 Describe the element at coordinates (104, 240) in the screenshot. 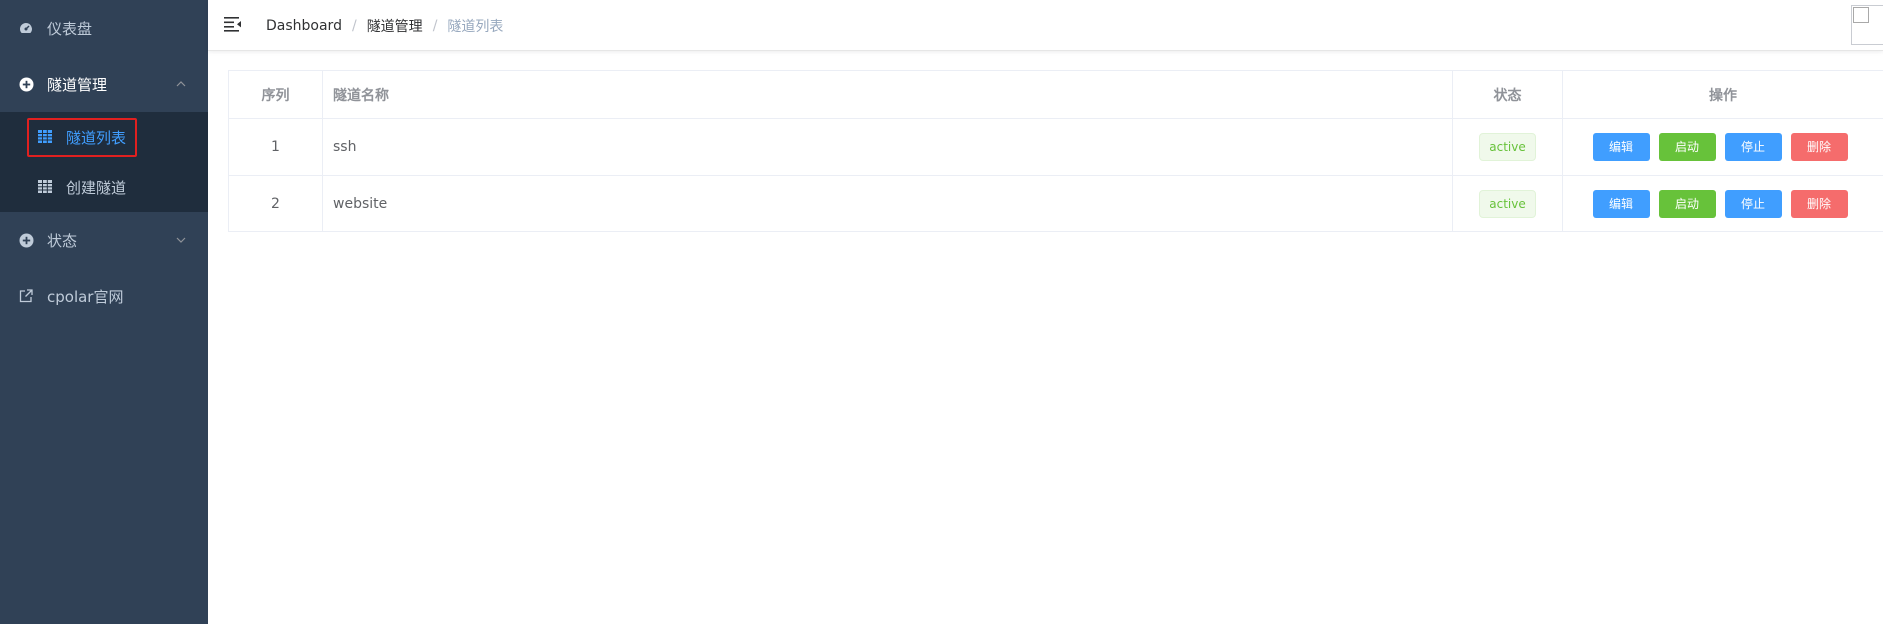

I see `sidebar-item-status: 状态` at that location.